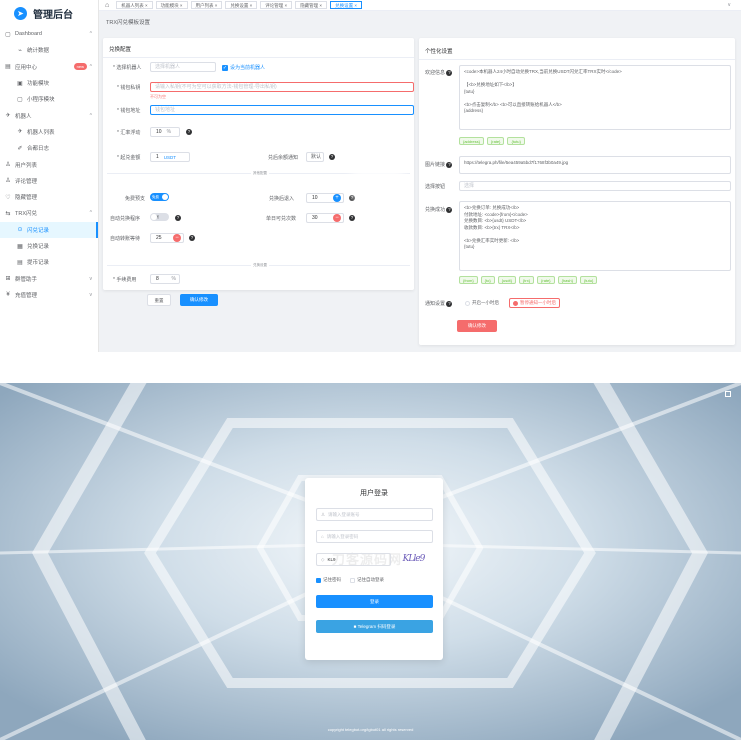 Image resolution: width=741 pixels, height=740 pixels. I want to click on sidebar-item-11: ⇆ TRX闪兑 ^, so click(49, 213).